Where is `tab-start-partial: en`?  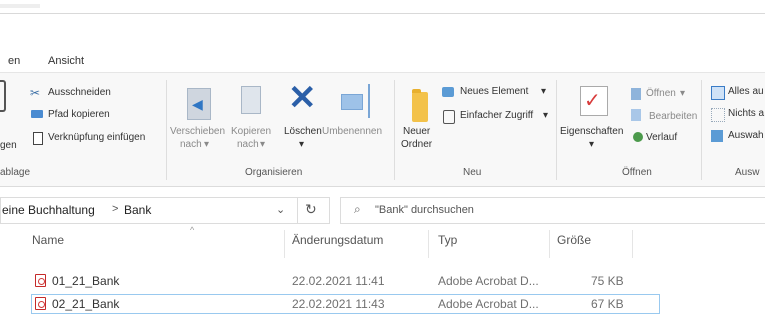 tab-start-partial: en is located at coordinates (14, 61).